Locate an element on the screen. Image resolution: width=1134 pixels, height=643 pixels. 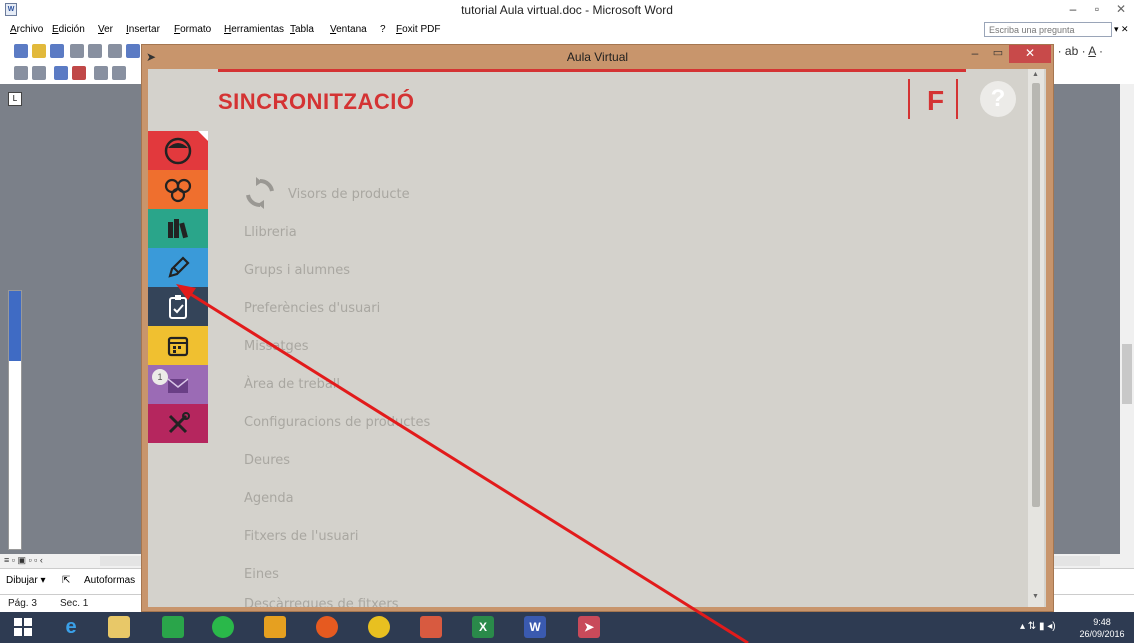
help-button: ? is located at coordinates (998, 99).